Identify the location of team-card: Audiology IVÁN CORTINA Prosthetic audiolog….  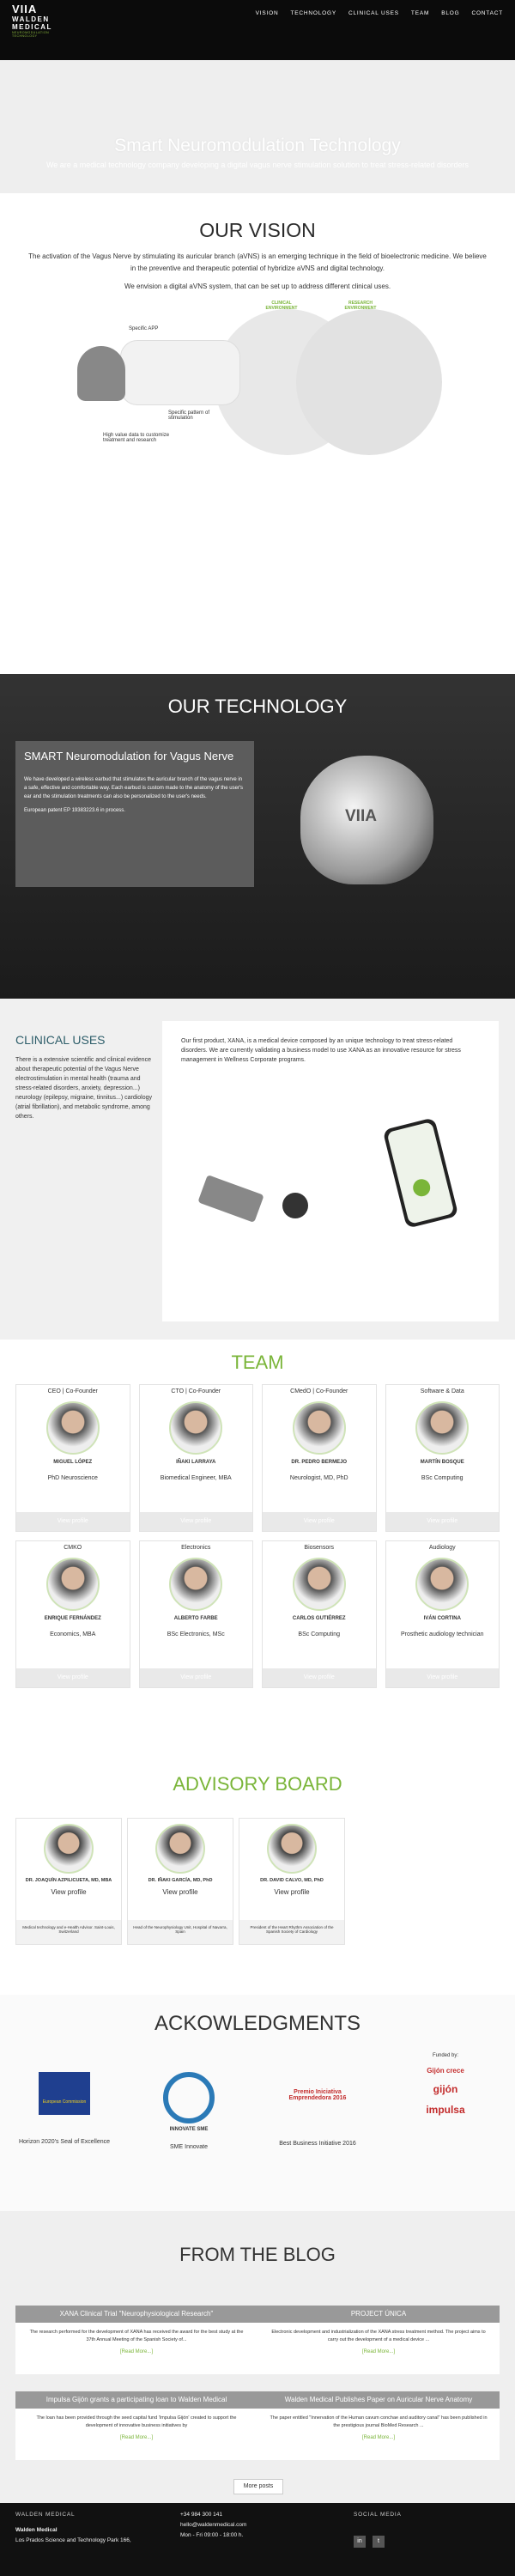
(442, 1614).